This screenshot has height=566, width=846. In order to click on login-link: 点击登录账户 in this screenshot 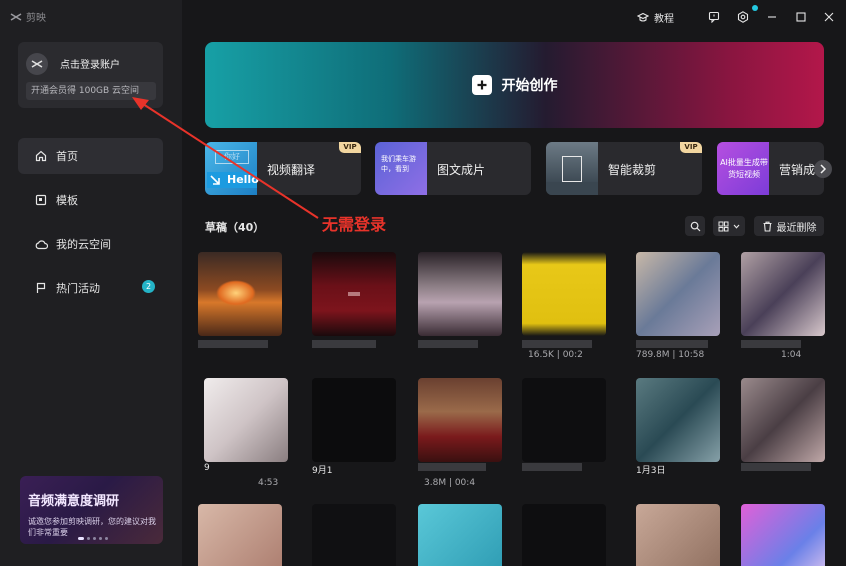, I will do `click(90, 63)`.